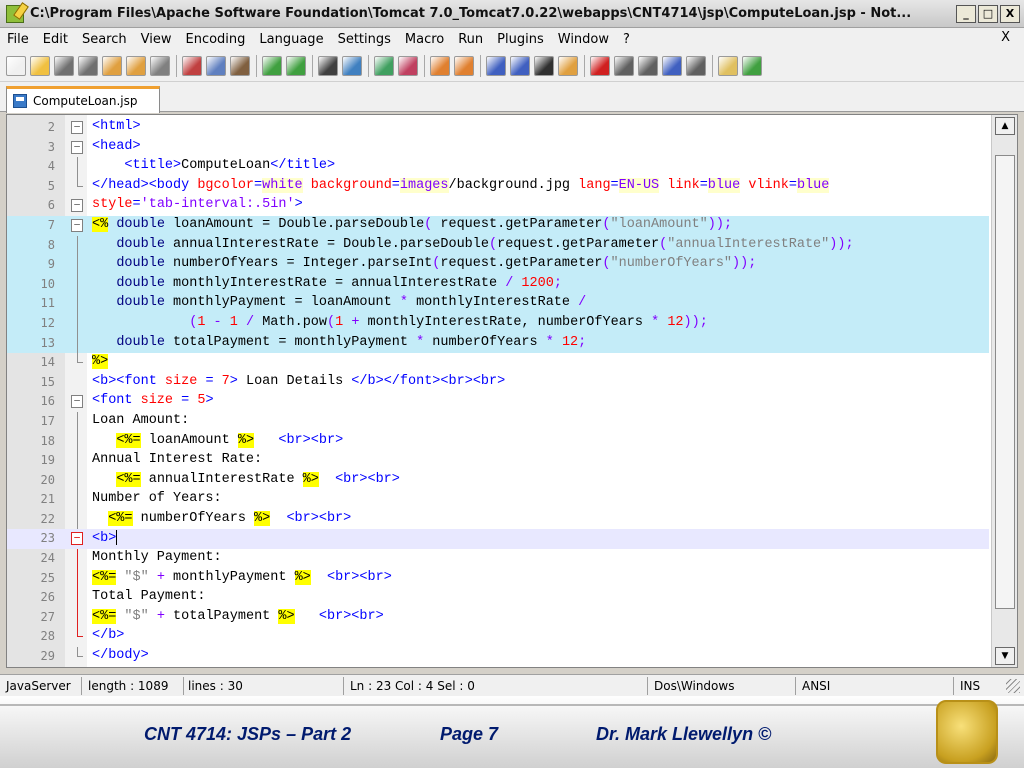 The image size is (1024, 768). Describe the element at coordinates (1005, 382) in the screenshot. I see `scroll-thumb` at that location.